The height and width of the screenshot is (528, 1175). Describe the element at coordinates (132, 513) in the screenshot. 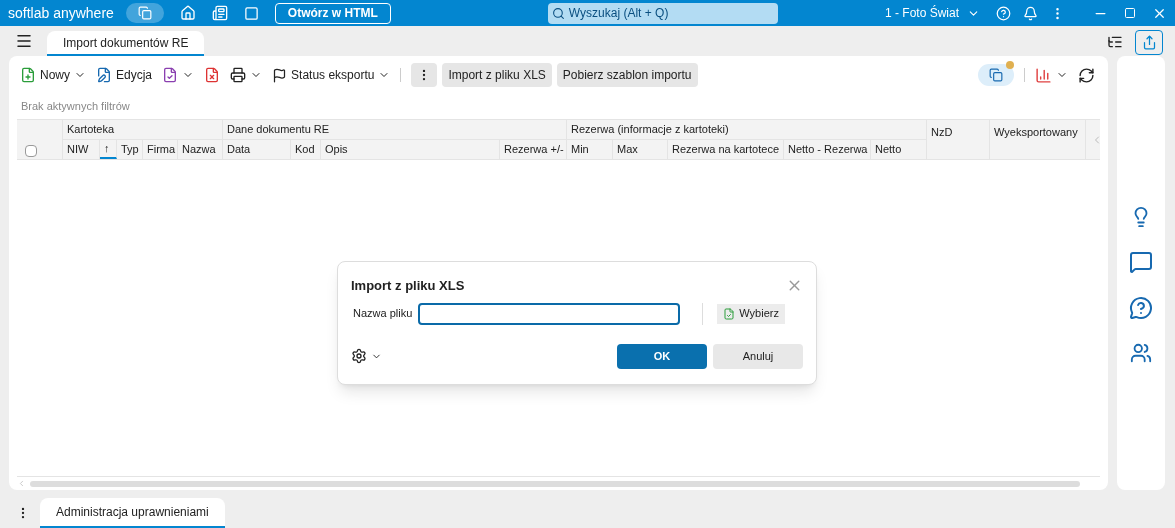

I see `bottom-tab: Administracja uprawnieniami` at that location.